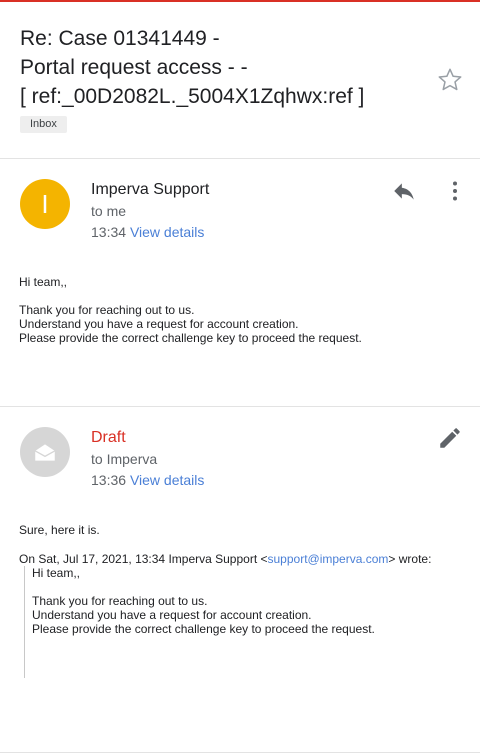 The image size is (480, 754). I want to click on message-time-row: 13:36 View details, so click(147, 480).